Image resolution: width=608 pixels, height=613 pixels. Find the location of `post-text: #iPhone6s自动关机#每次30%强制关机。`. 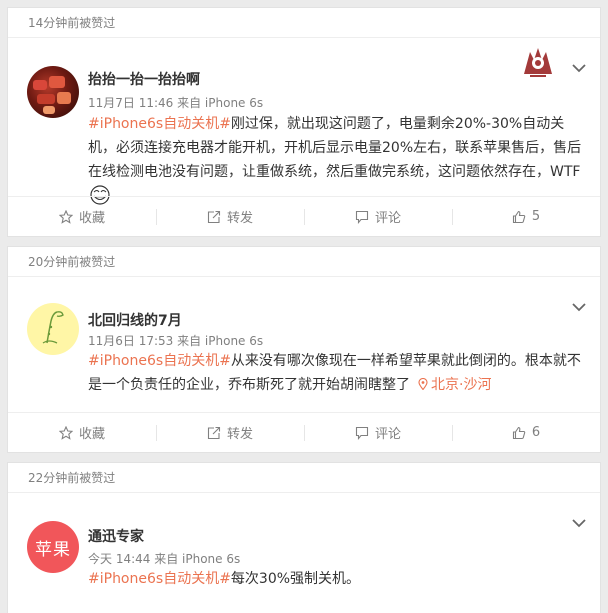

post-text: #iPhone6s自动关机#每次30%强制关机。 is located at coordinates (338, 579).